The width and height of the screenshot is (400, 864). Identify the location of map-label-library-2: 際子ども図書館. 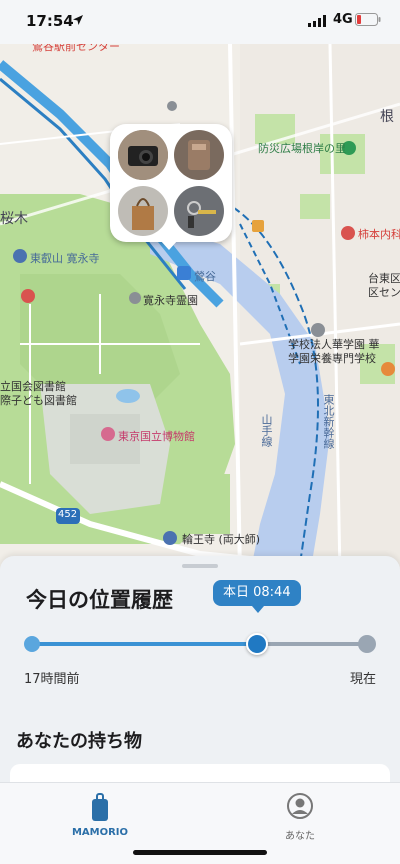
(38, 400).